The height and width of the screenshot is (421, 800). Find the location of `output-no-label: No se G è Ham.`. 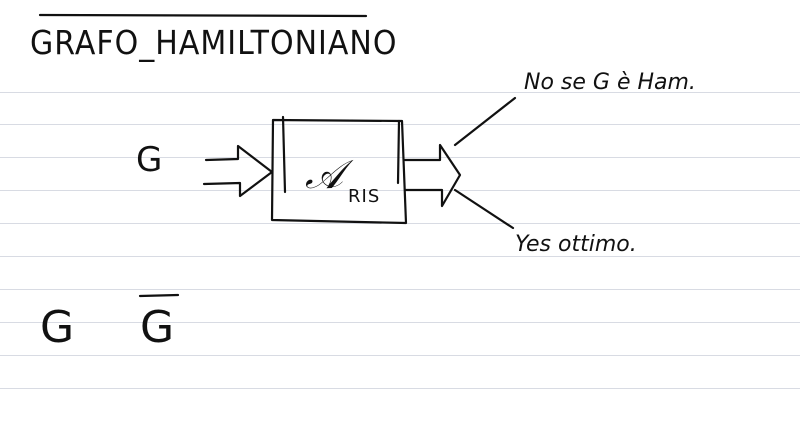

output-no-label: No se G è Ham. is located at coordinates (610, 82).